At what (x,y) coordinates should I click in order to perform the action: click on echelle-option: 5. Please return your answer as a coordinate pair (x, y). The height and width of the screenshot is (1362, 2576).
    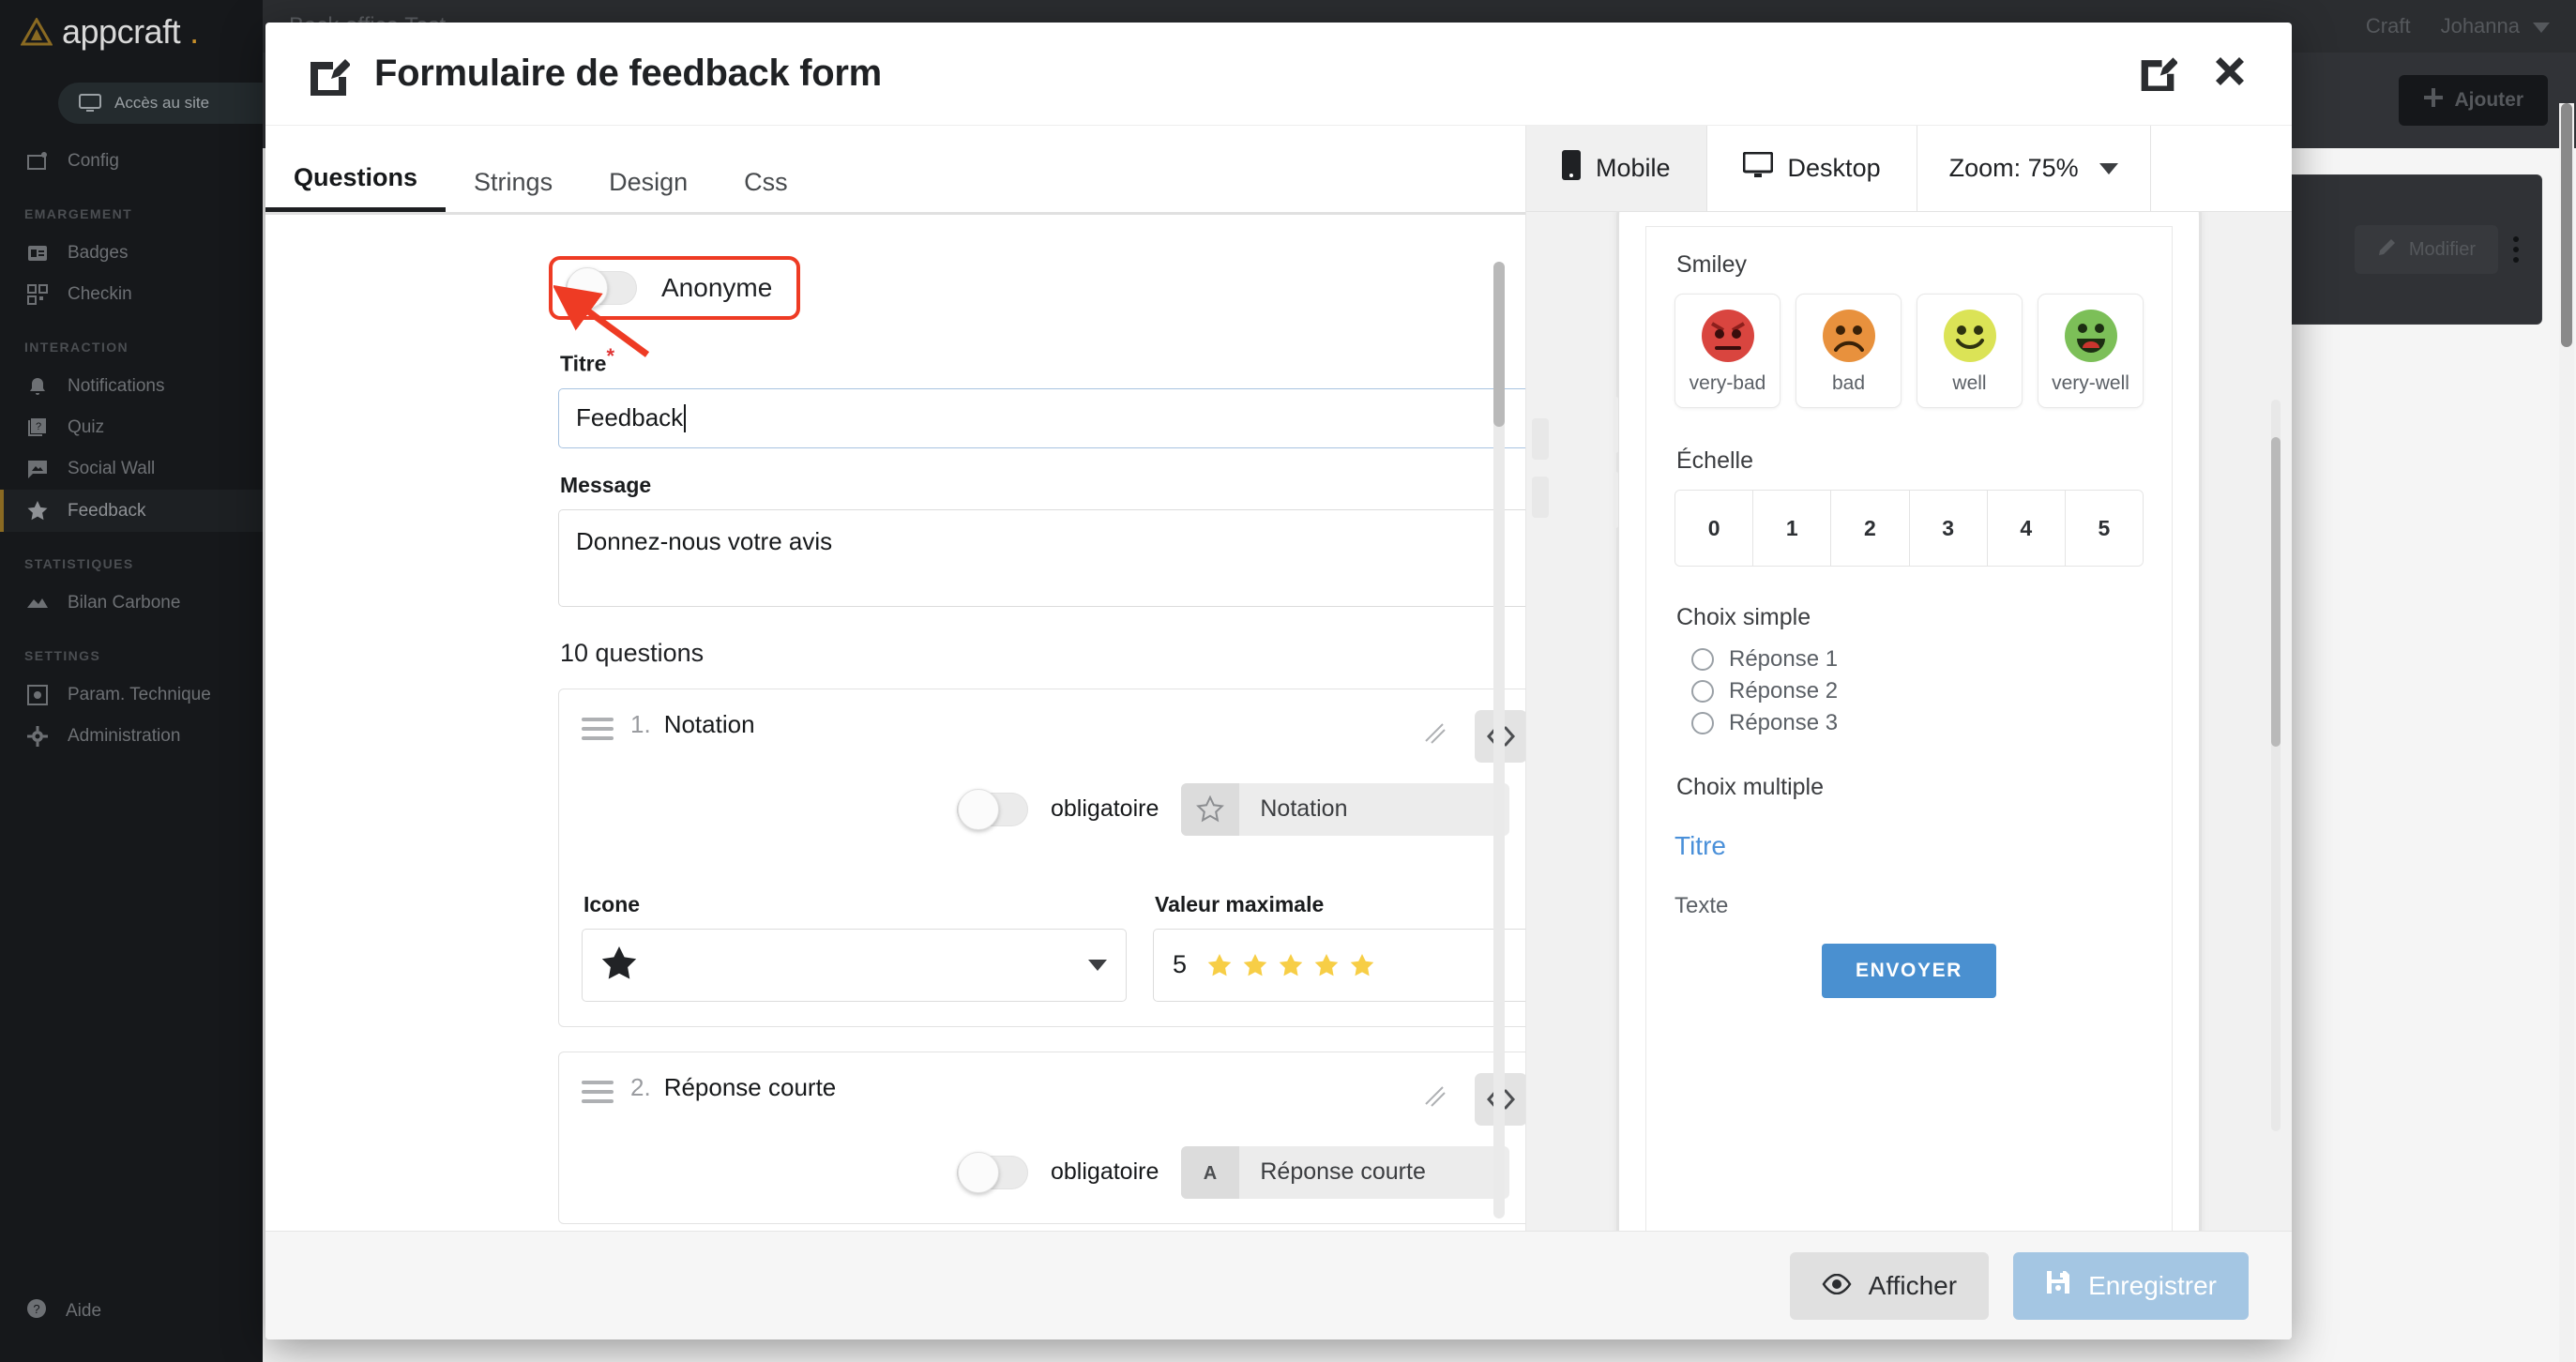
    Looking at the image, I should click on (2104, 528).